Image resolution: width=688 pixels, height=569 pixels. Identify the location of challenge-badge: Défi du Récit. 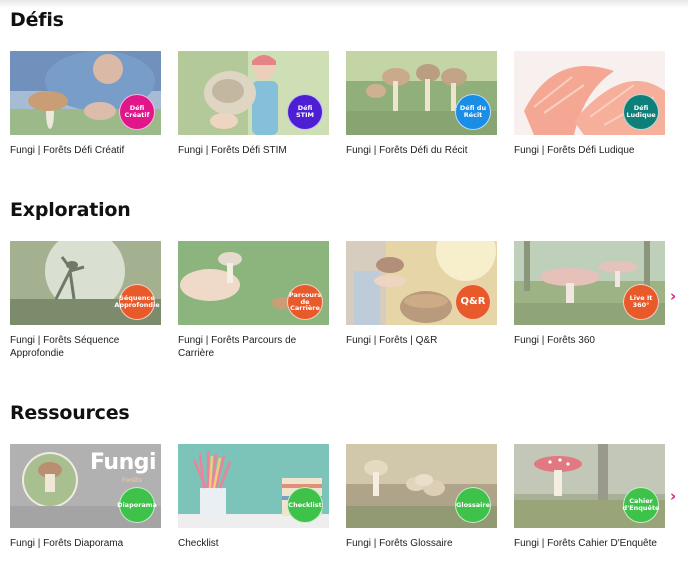
(473, 112).